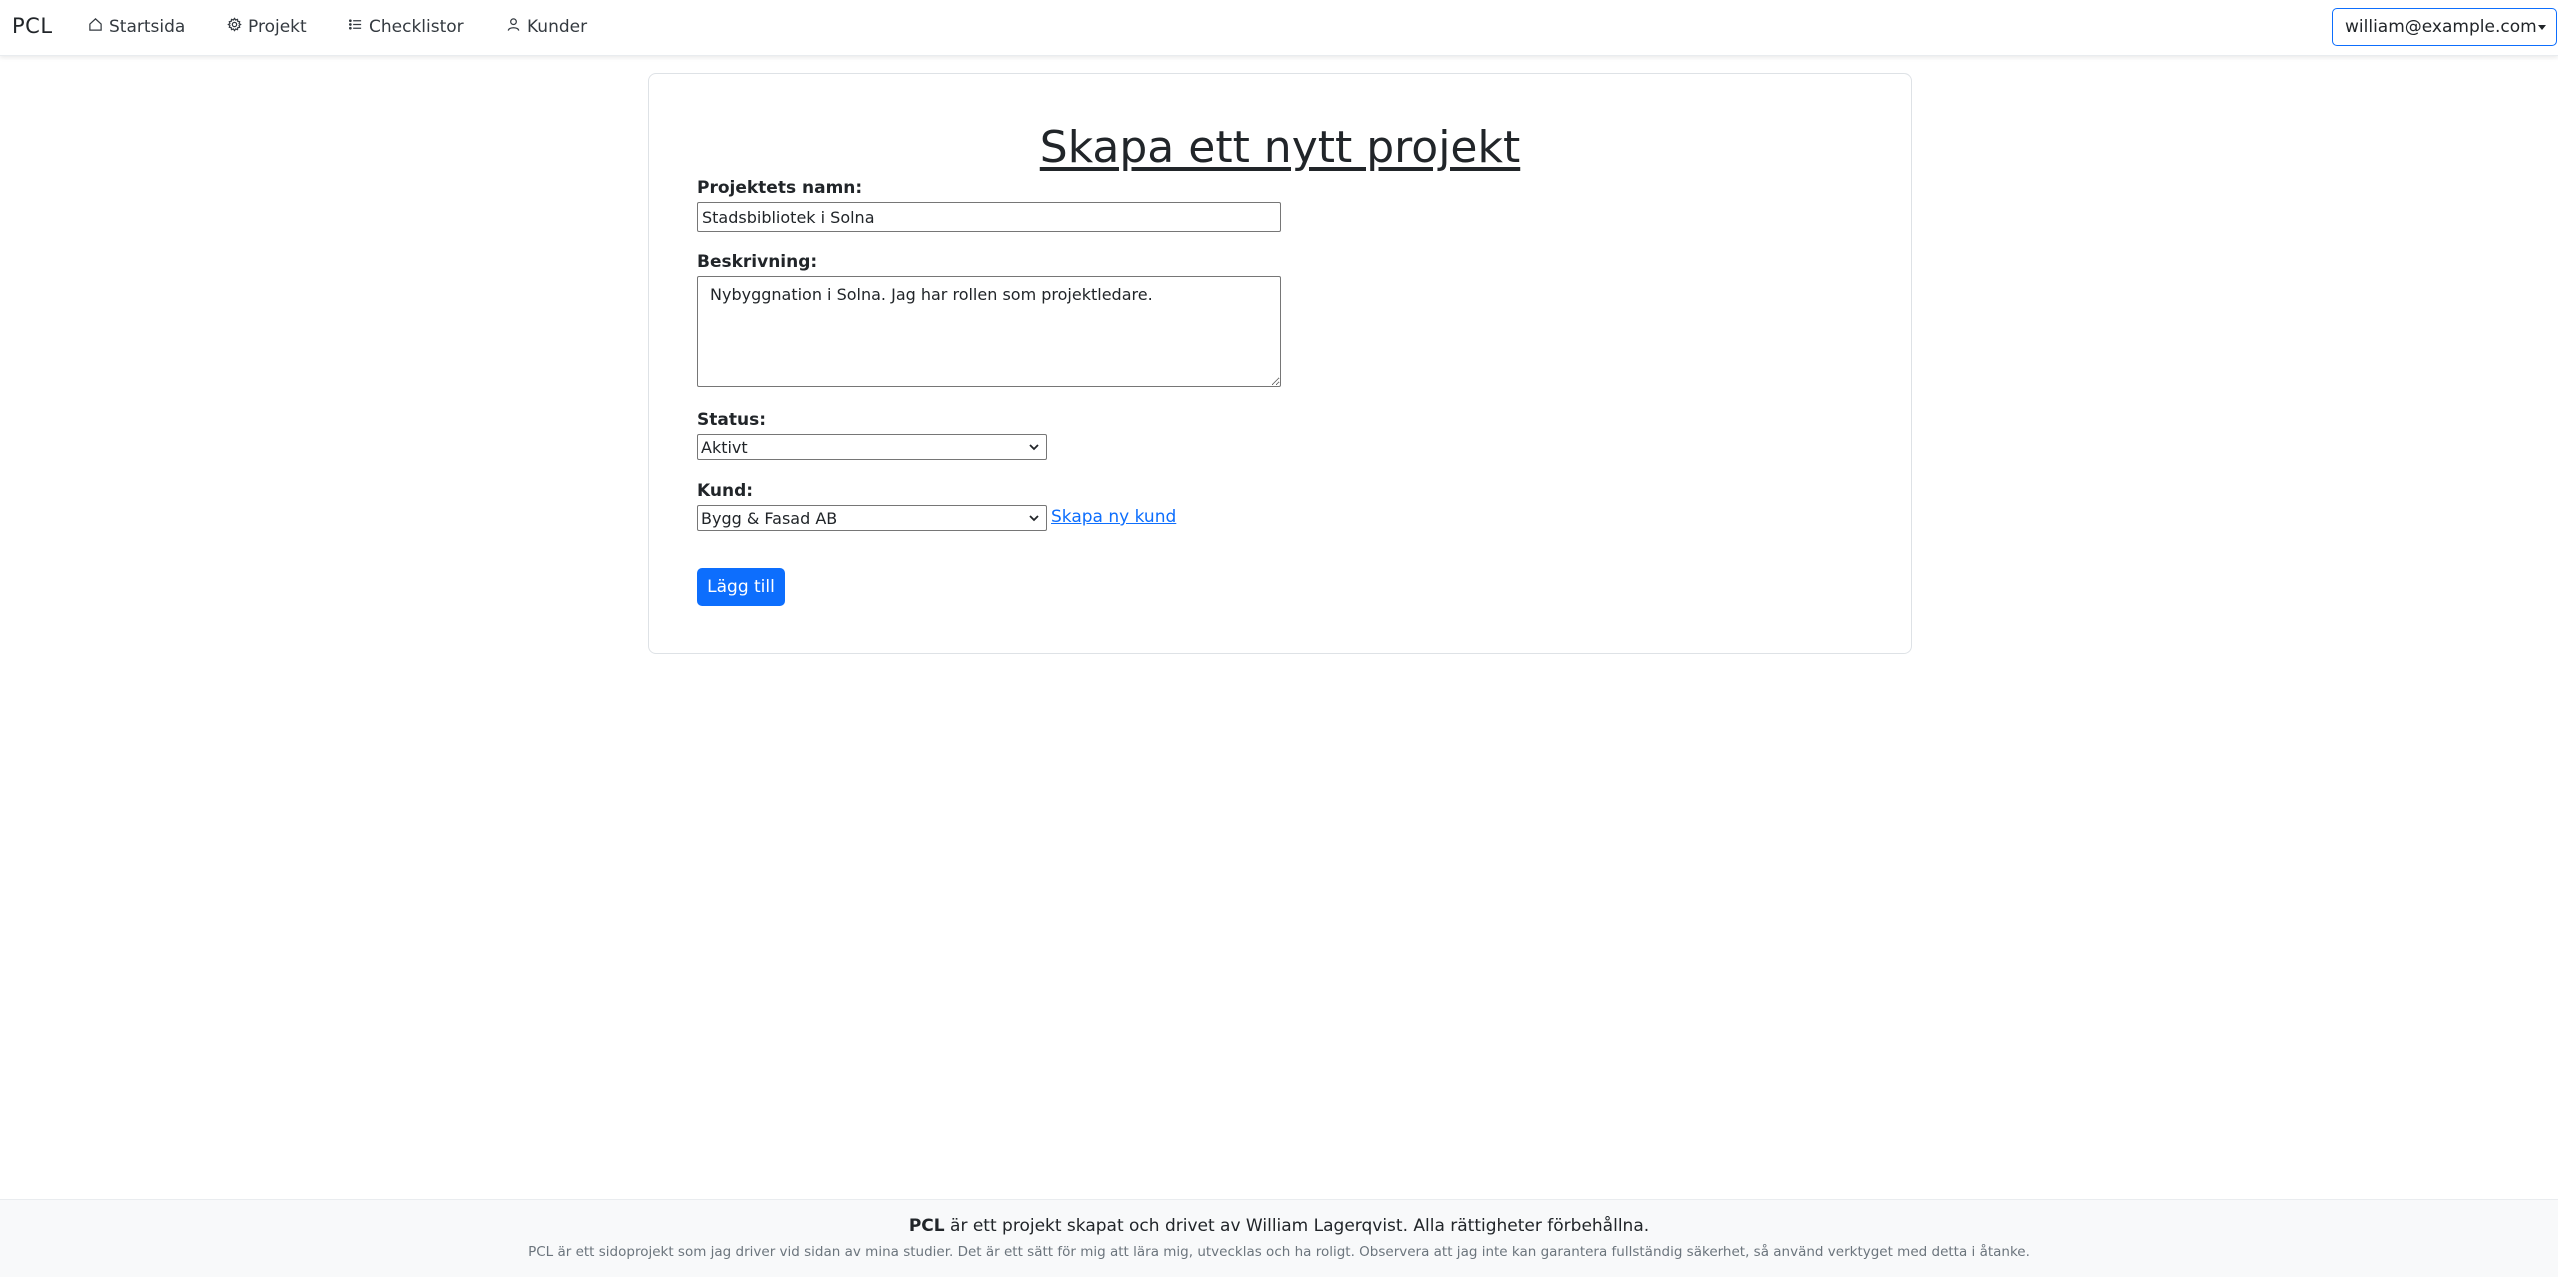  What do you see at coordinates (513, 27) in the screenshot?
I see `person-icon` at bounding box center [513, 27].